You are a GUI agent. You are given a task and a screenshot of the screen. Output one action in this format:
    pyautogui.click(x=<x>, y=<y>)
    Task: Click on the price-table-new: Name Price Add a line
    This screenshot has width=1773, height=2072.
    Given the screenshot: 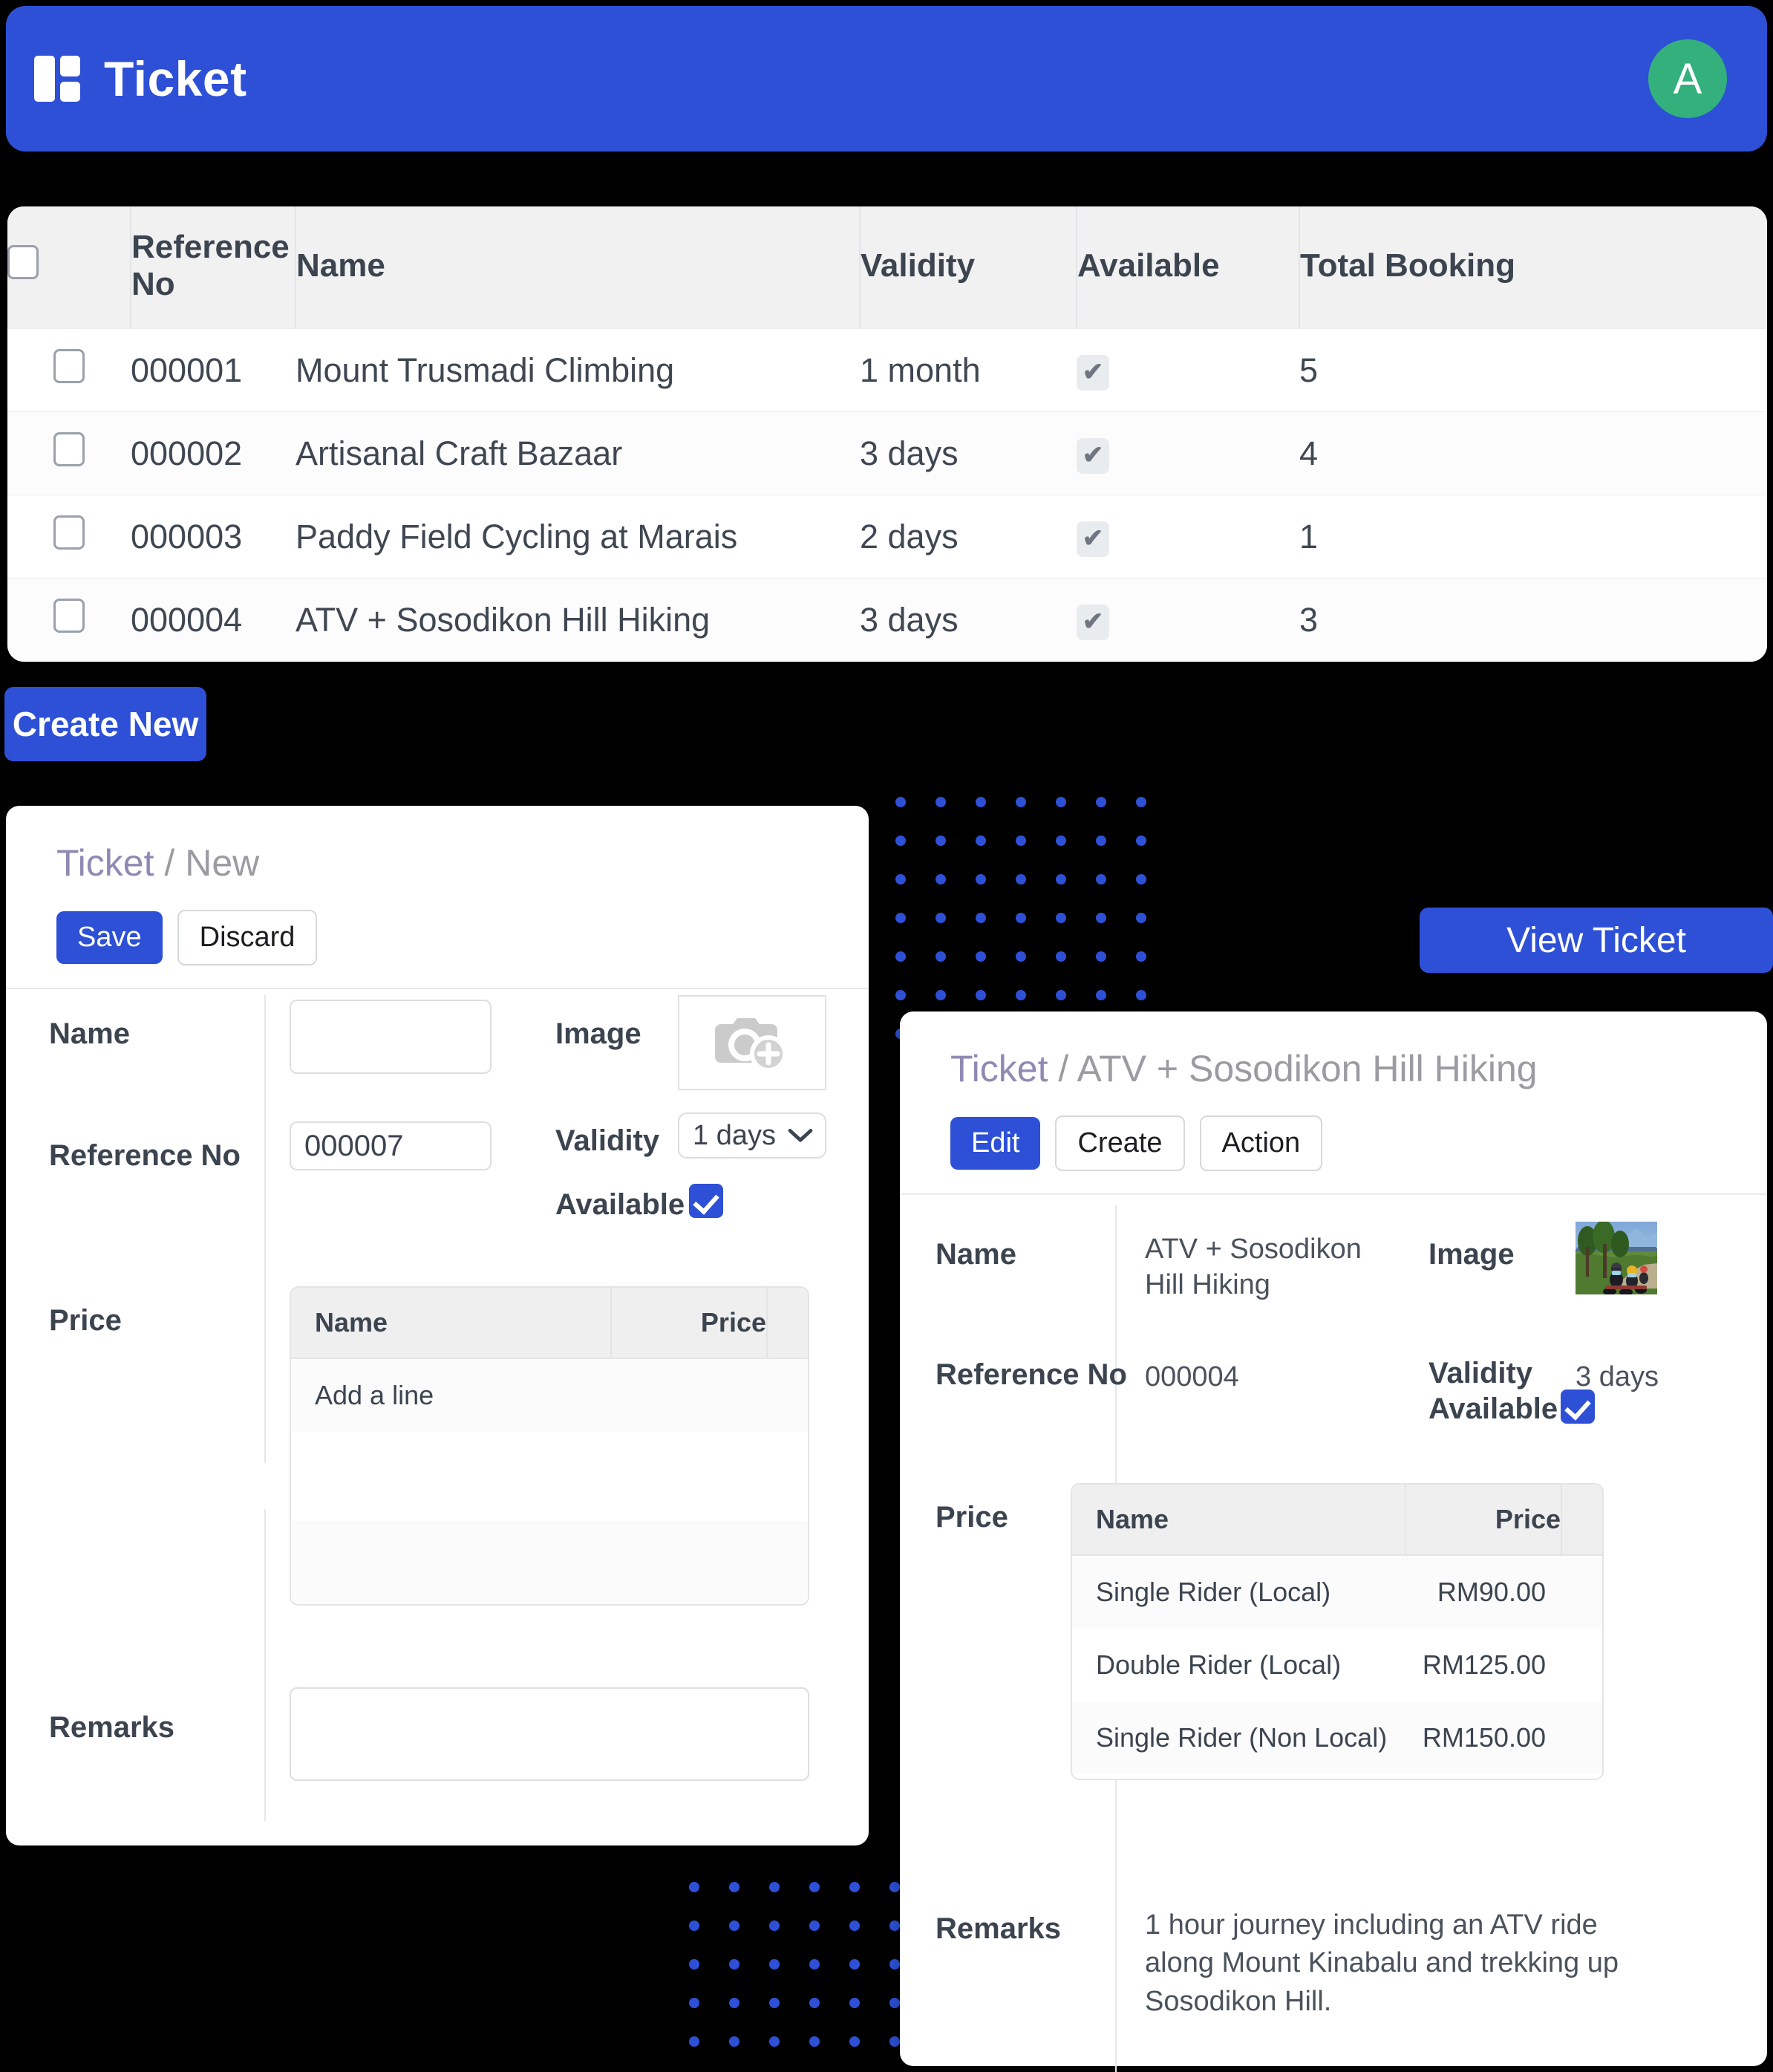 What is the action you would take?
    pyautogui.click(x=549, y=1446)
    